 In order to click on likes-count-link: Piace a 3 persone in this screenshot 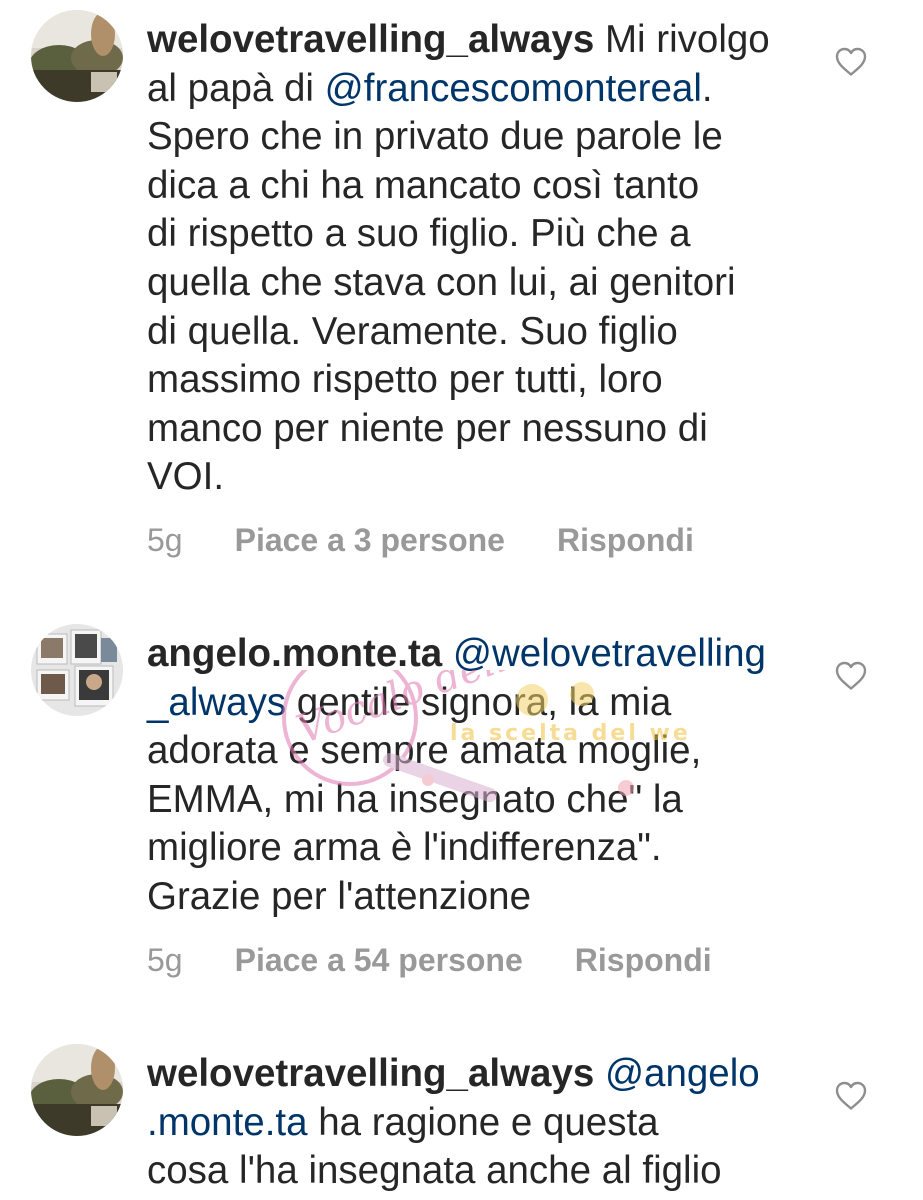, I will do `click(370, 540)`.